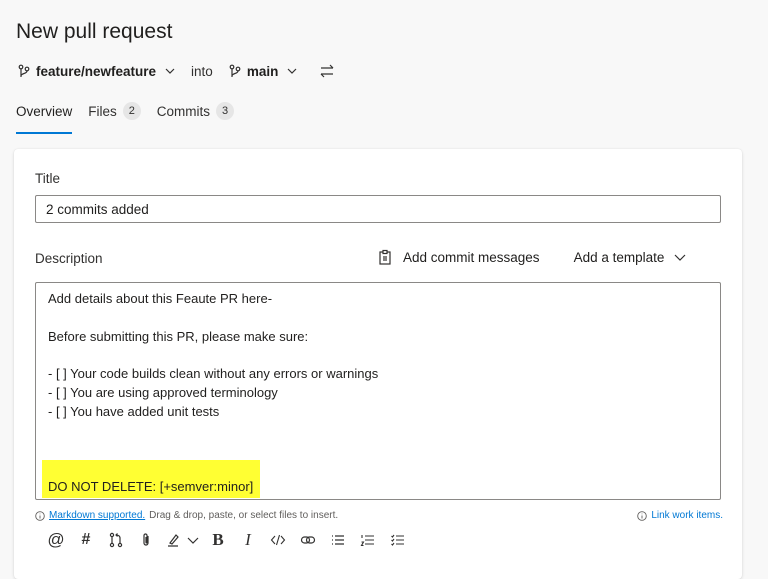  Describe the element at coordinates (175, 71) in the screenshot. I see `branch-selector-bar: feature/newfeature into main` at that location.